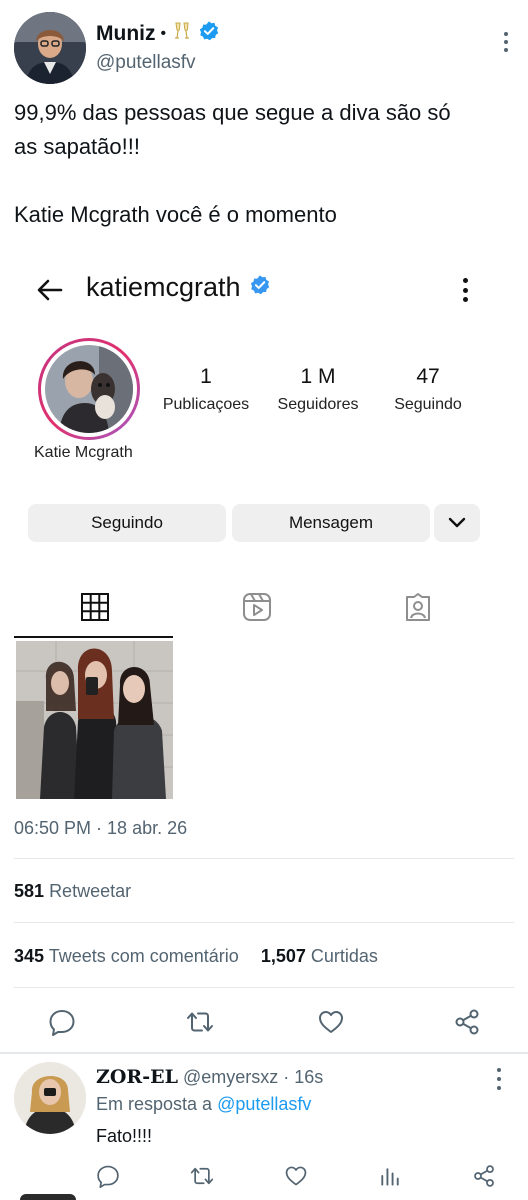  I want to click on ig-username-row: katiemcgrath, so click(178, 287).